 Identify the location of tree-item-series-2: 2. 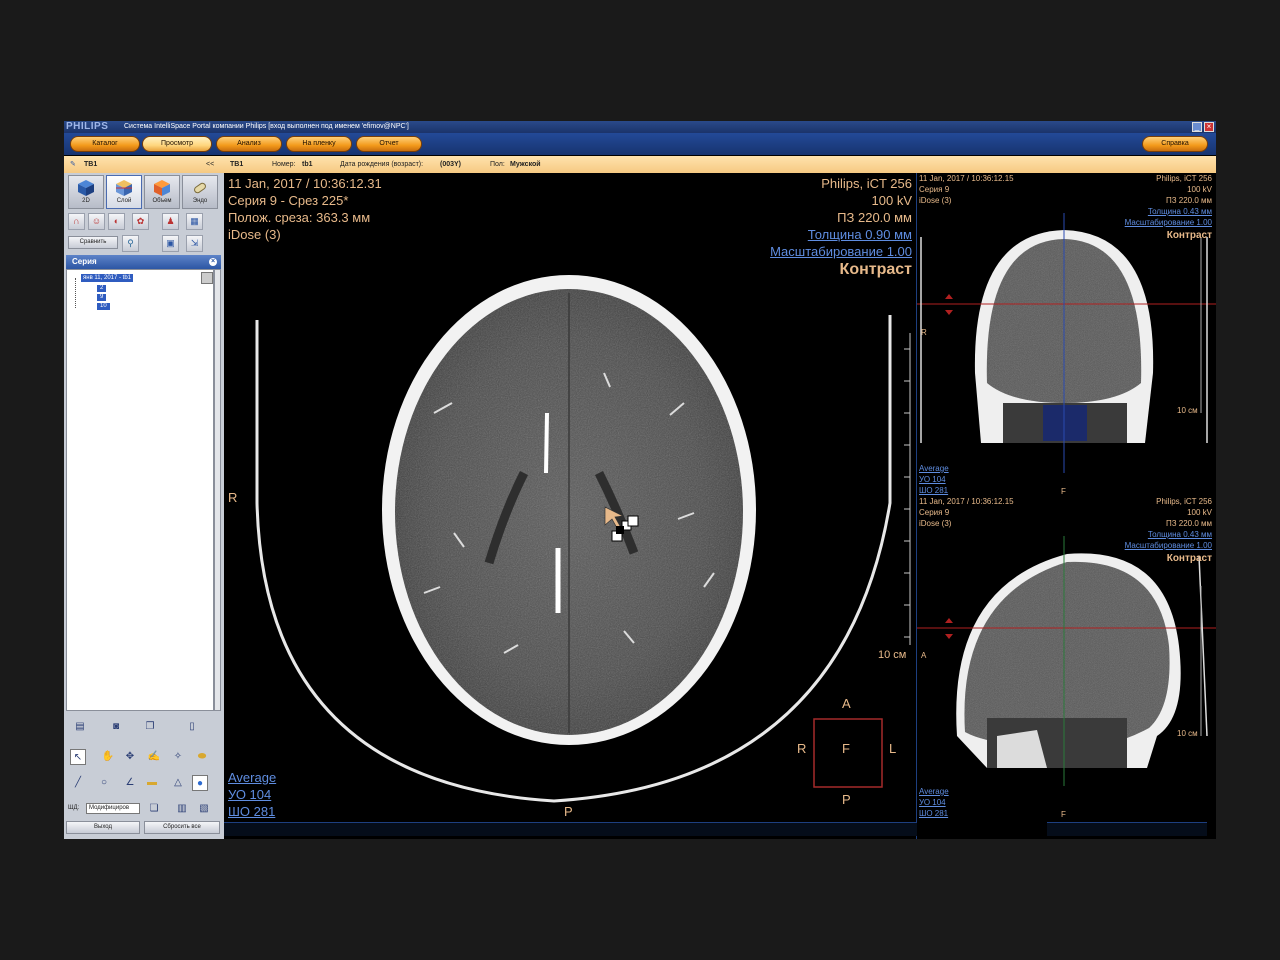
(102, 288).